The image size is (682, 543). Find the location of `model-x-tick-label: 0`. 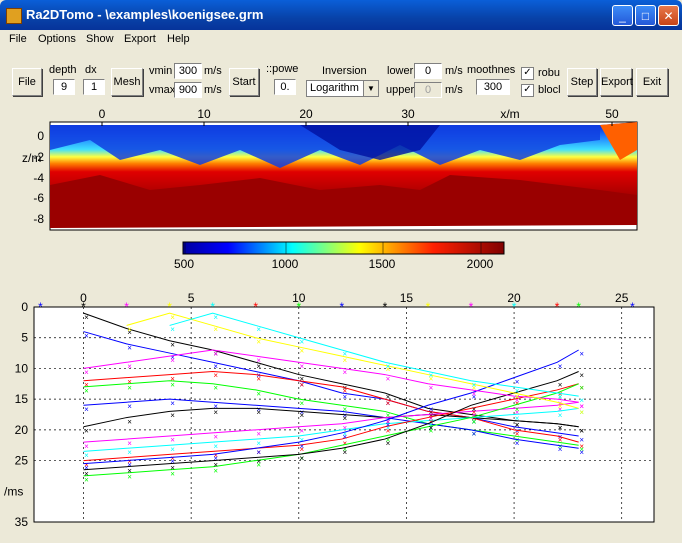

model-x-tick-label: 0 is located at coordinates (102, 114).